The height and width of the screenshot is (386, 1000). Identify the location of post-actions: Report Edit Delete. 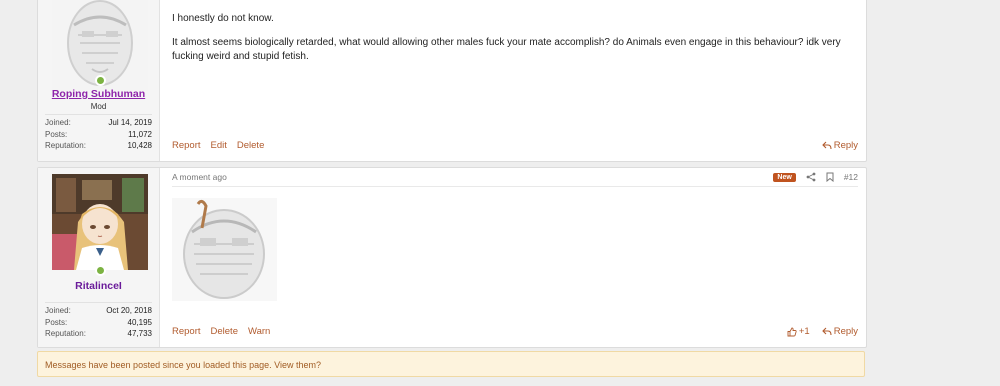
(218, 145).